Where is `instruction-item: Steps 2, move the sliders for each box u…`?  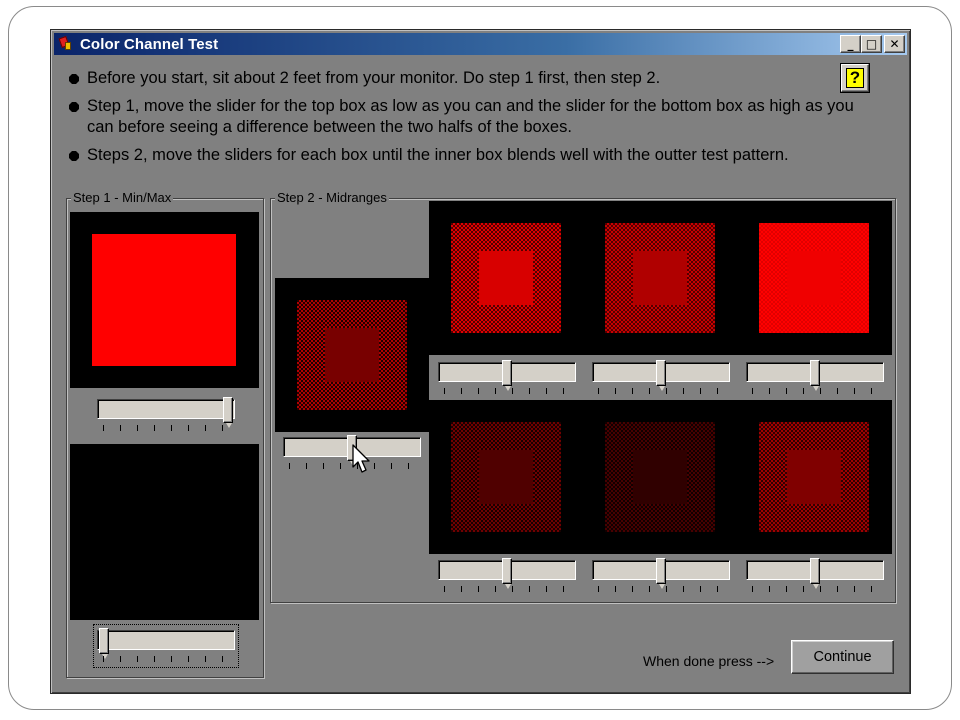
instruction-item: Steps 2, move the sliders for each box u… is located at coordinates (462, 155).